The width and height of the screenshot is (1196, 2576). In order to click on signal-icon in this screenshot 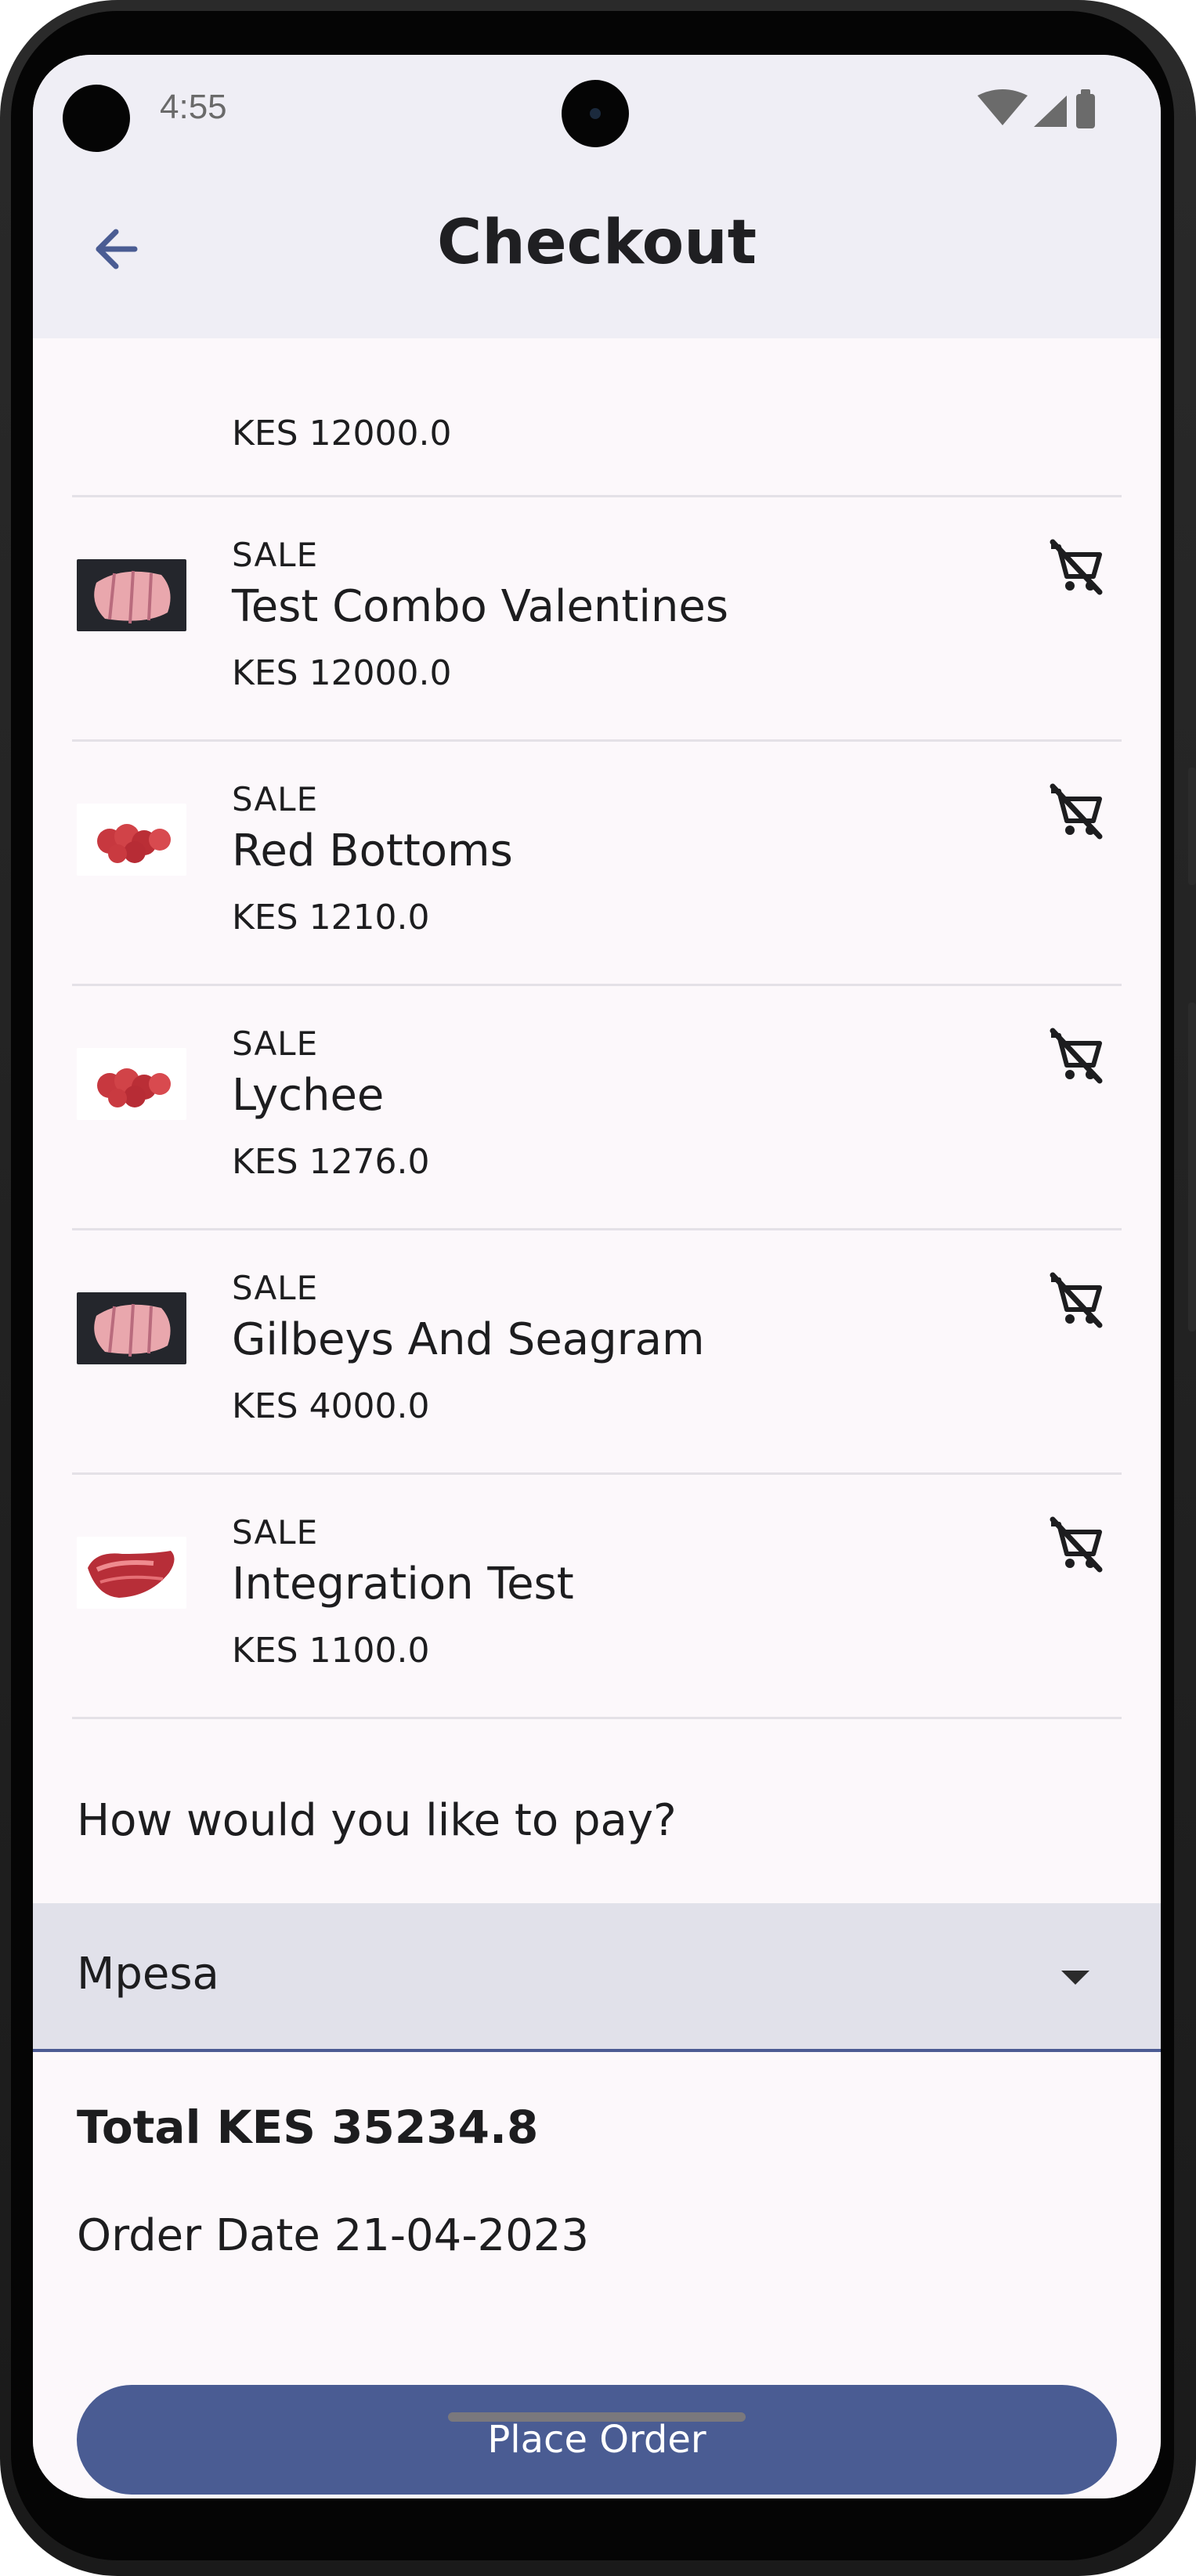, I will do `click(1050, 111)`.